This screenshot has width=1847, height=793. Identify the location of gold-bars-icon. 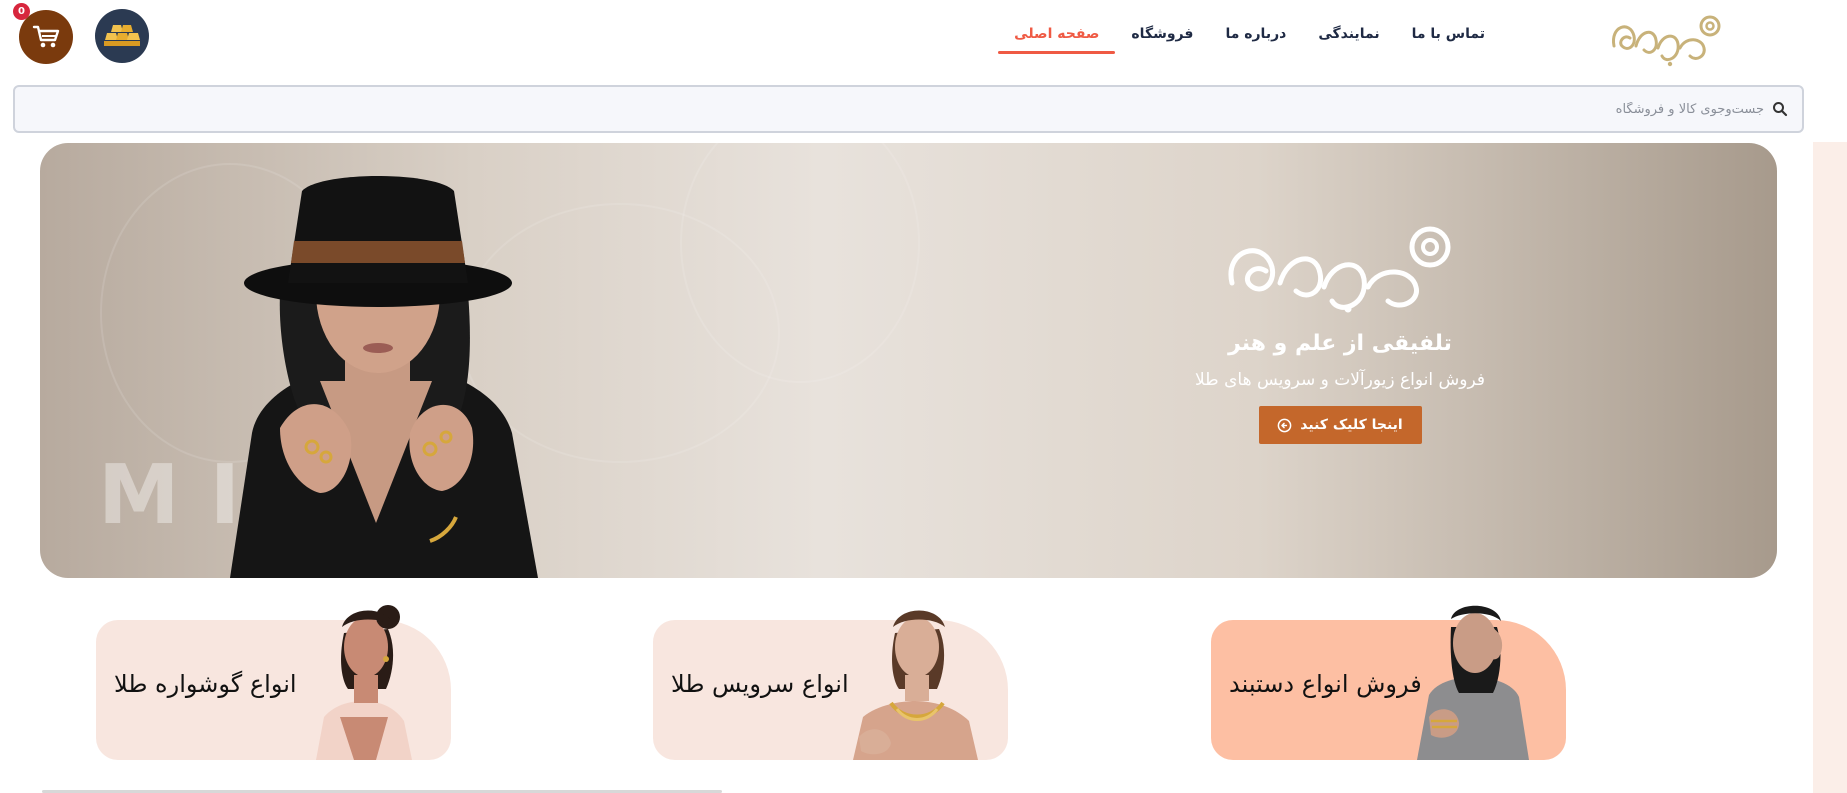
(122, 35).